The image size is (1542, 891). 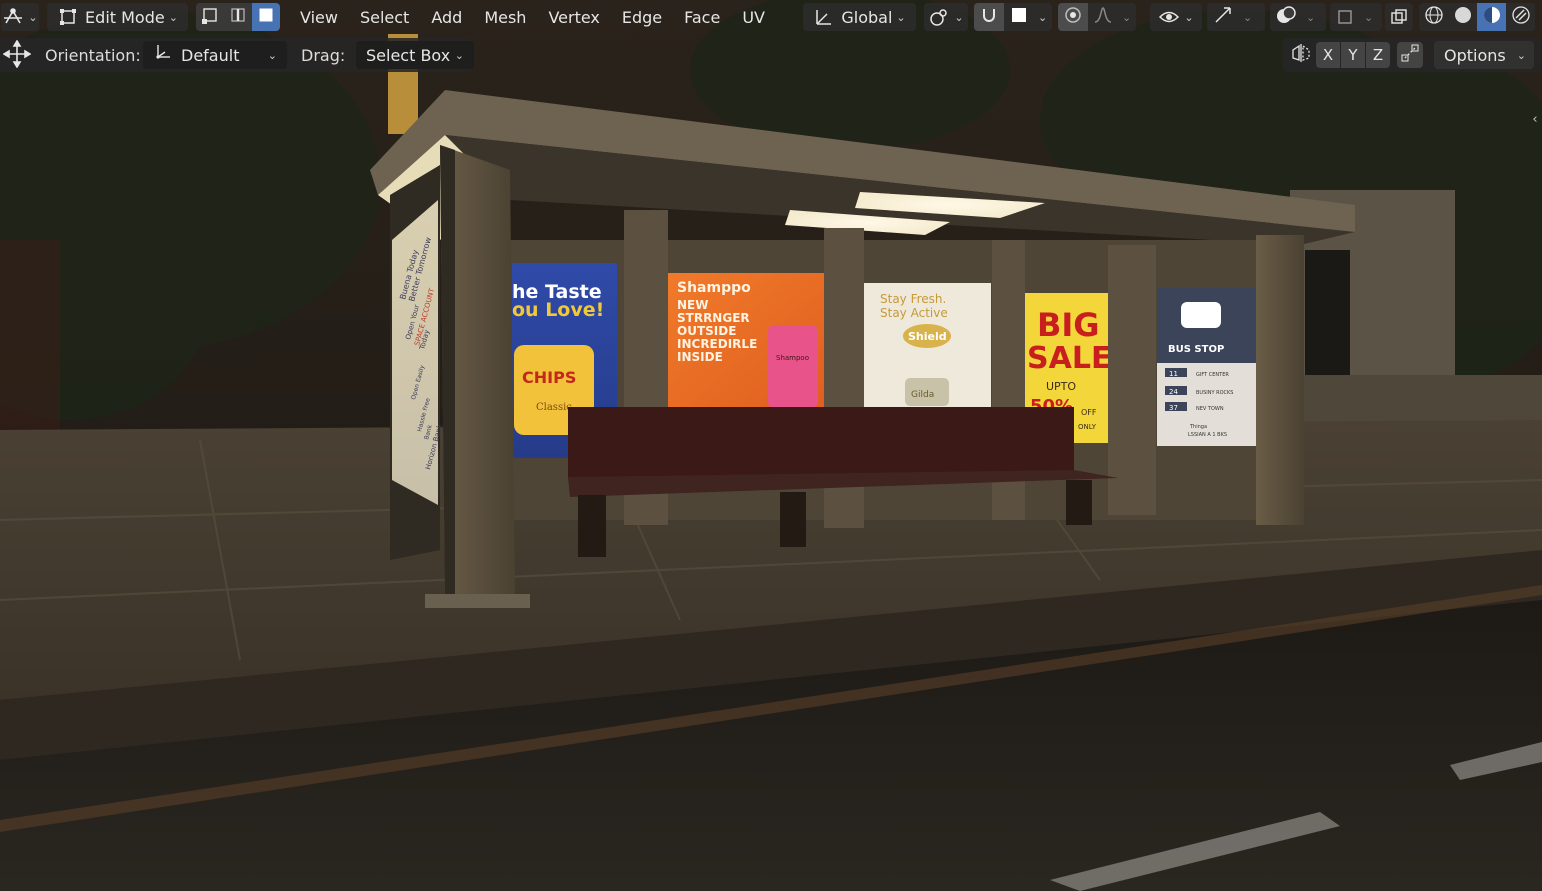 What do you see at coordinates (408, 55) in the screenshot?
I see `drag-value: Select Box` at bounding box center [408, 55].